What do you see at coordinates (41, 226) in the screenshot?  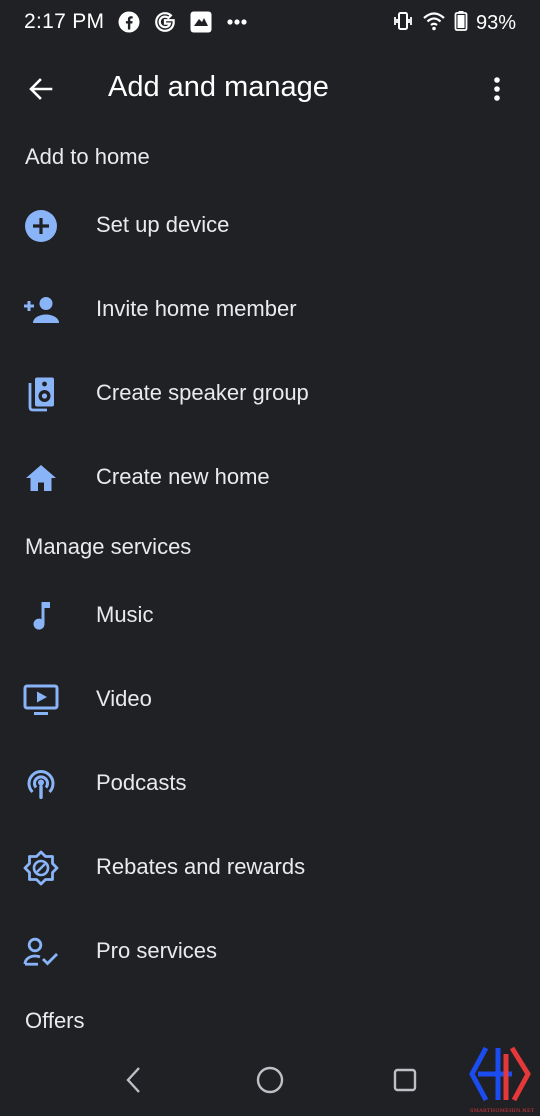 I see `add-circle-icon` at bounding box center [41, 226].